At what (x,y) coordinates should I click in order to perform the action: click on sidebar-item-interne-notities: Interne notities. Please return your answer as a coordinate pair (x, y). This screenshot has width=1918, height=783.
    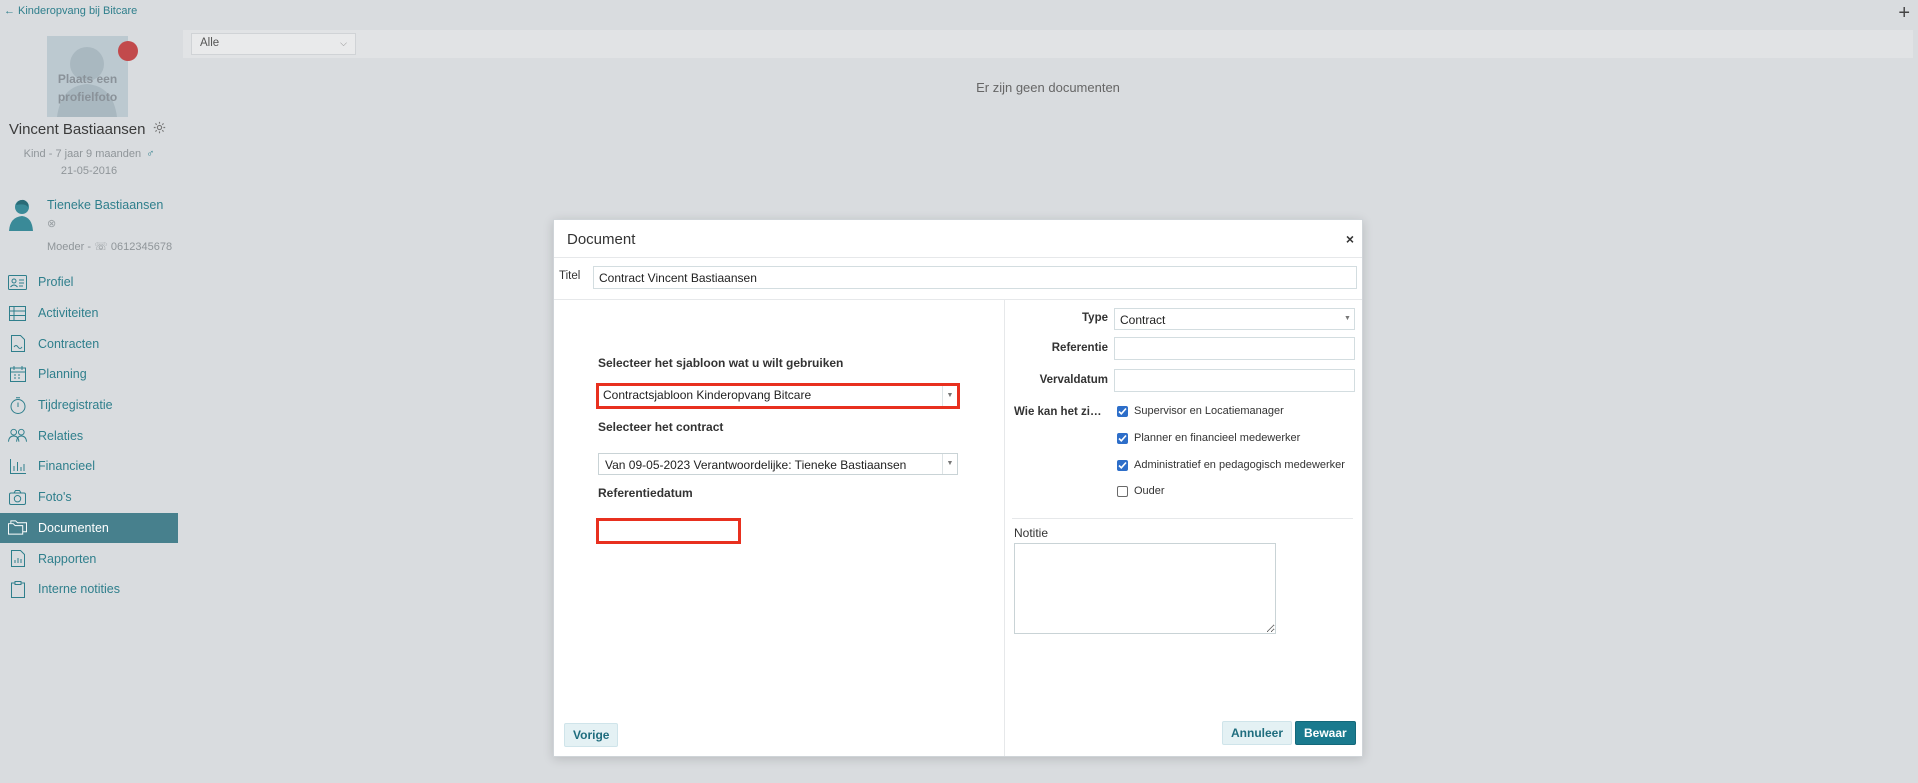
    Looking at the image, I should click on (89, 589).